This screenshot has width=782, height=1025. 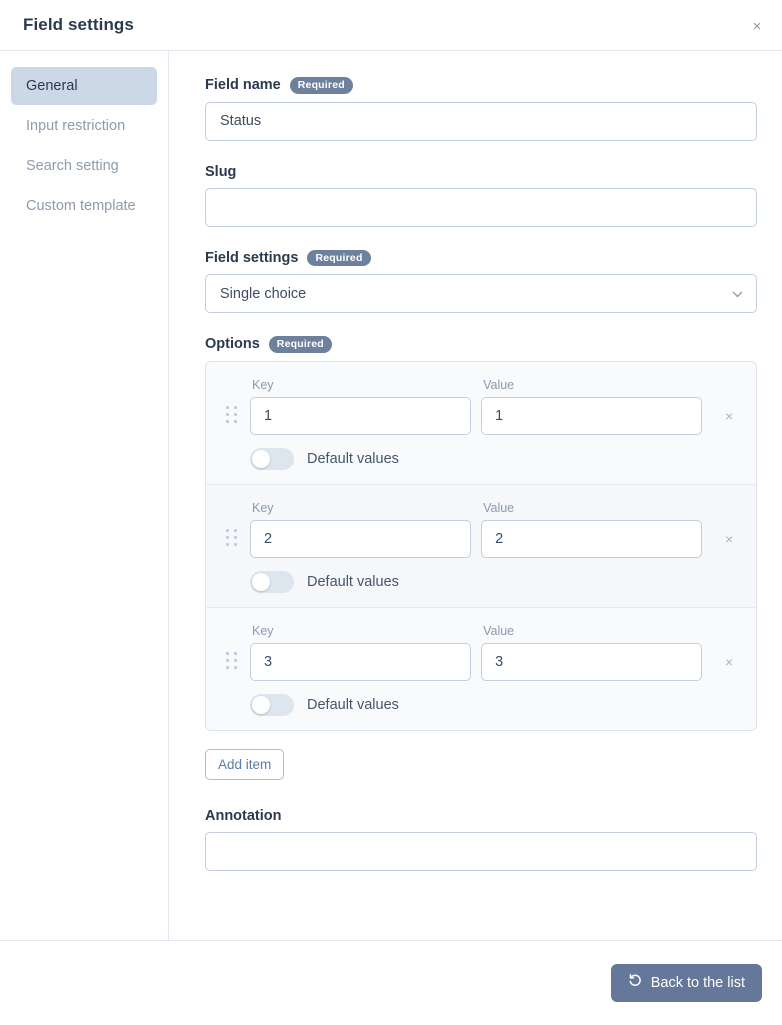 I want to click on slug-input, so click(x=481, y=207).